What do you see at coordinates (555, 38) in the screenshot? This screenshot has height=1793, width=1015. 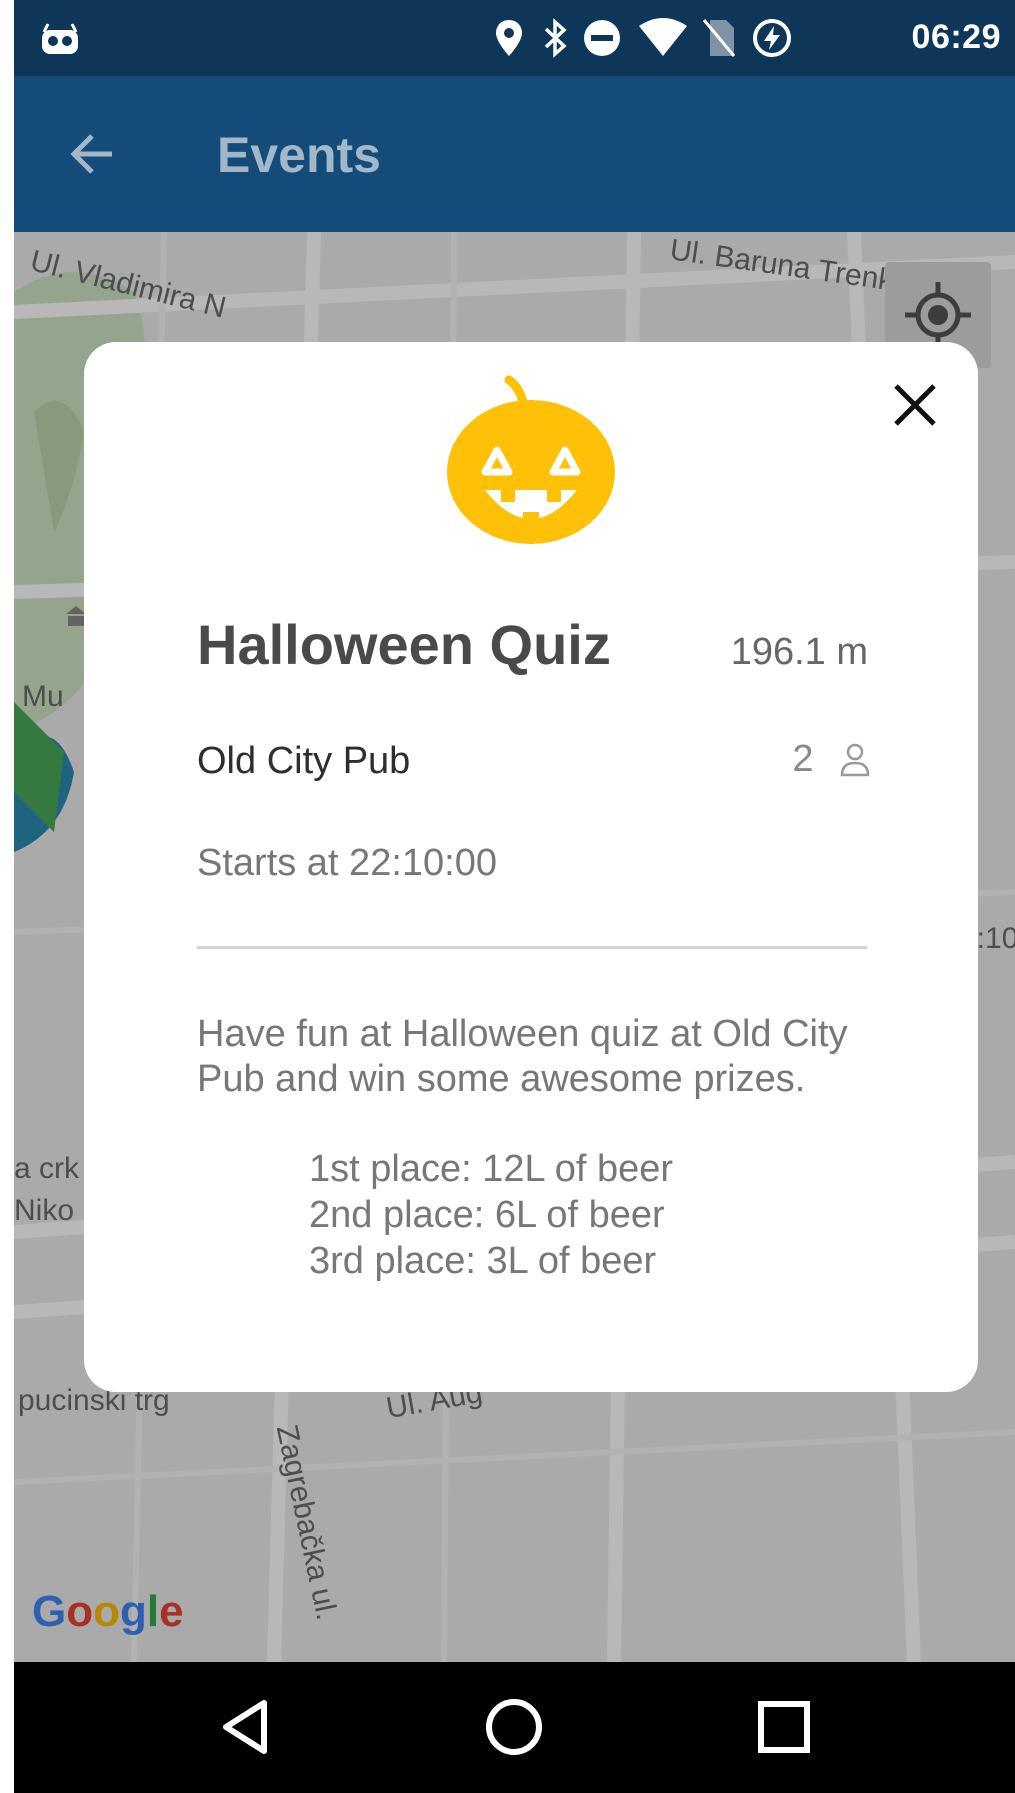 I see `bluetooth-icon` at bounding box center [555, 38].